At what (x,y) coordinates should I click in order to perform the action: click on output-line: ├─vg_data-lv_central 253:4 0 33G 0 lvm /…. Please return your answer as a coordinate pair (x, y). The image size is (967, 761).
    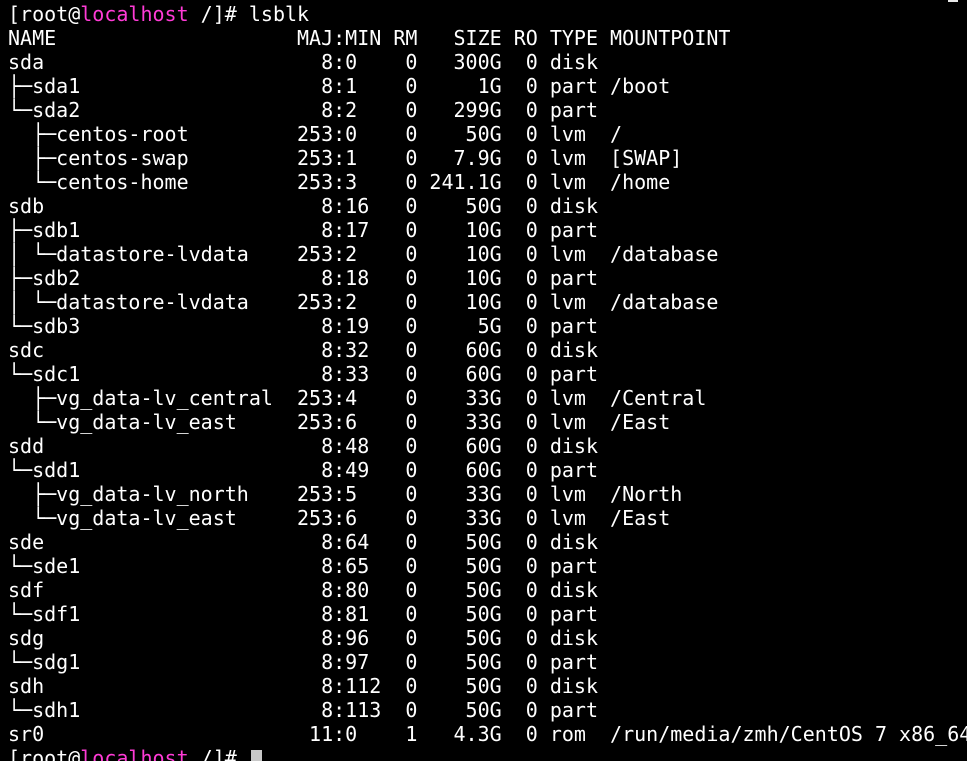
    Looking at the image, I should click on (357, 398).